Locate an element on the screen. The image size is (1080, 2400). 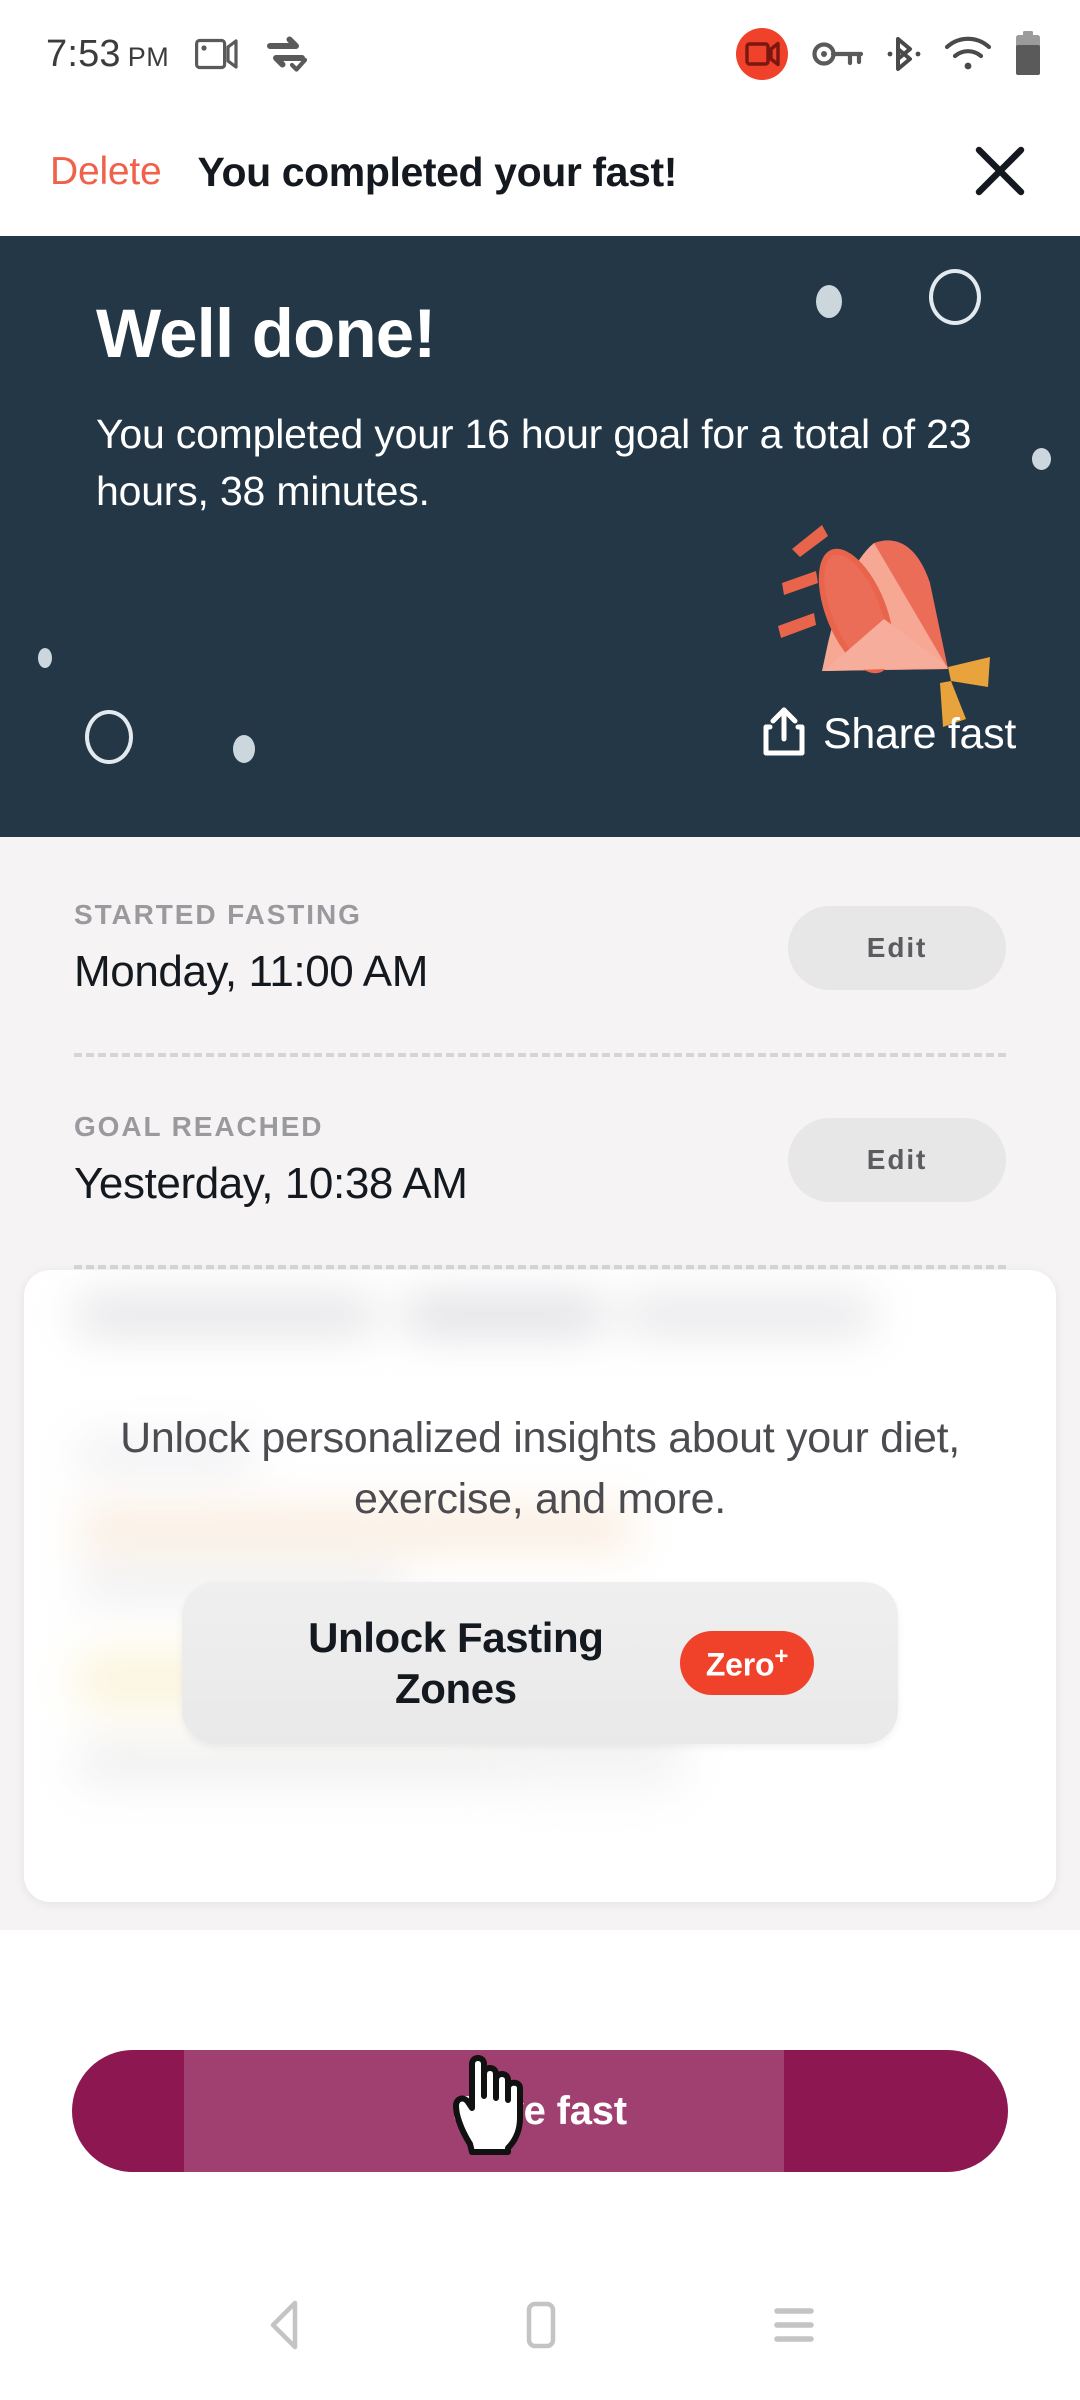
vpn-key-icon is located at coordinates (838, 54).